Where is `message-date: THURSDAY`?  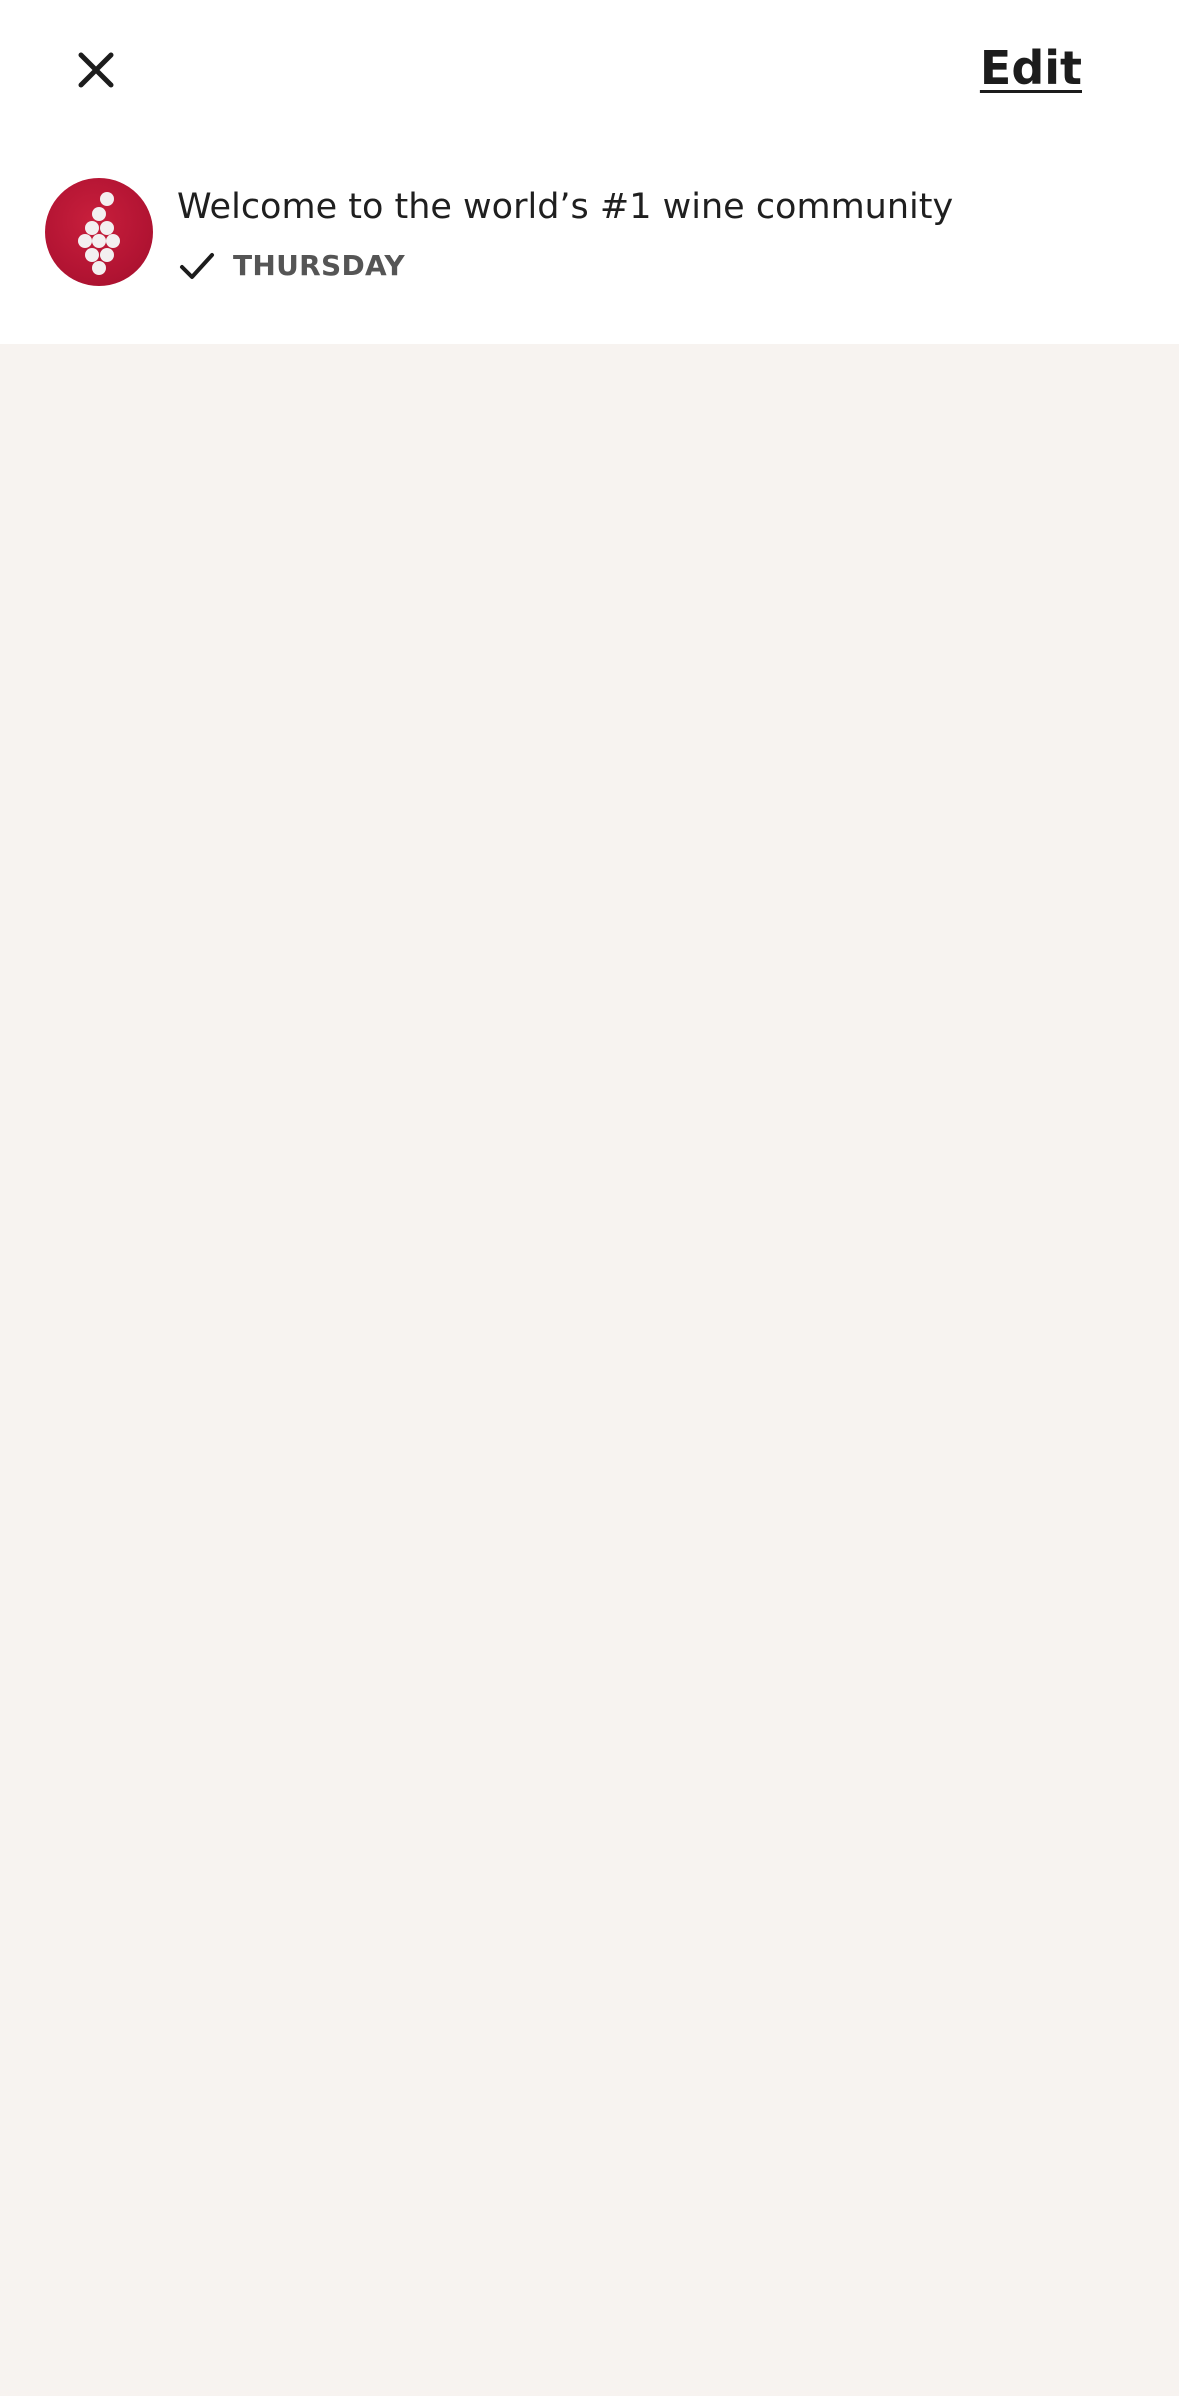
message-date: THURSDAY is located at coordinates (319, 265).